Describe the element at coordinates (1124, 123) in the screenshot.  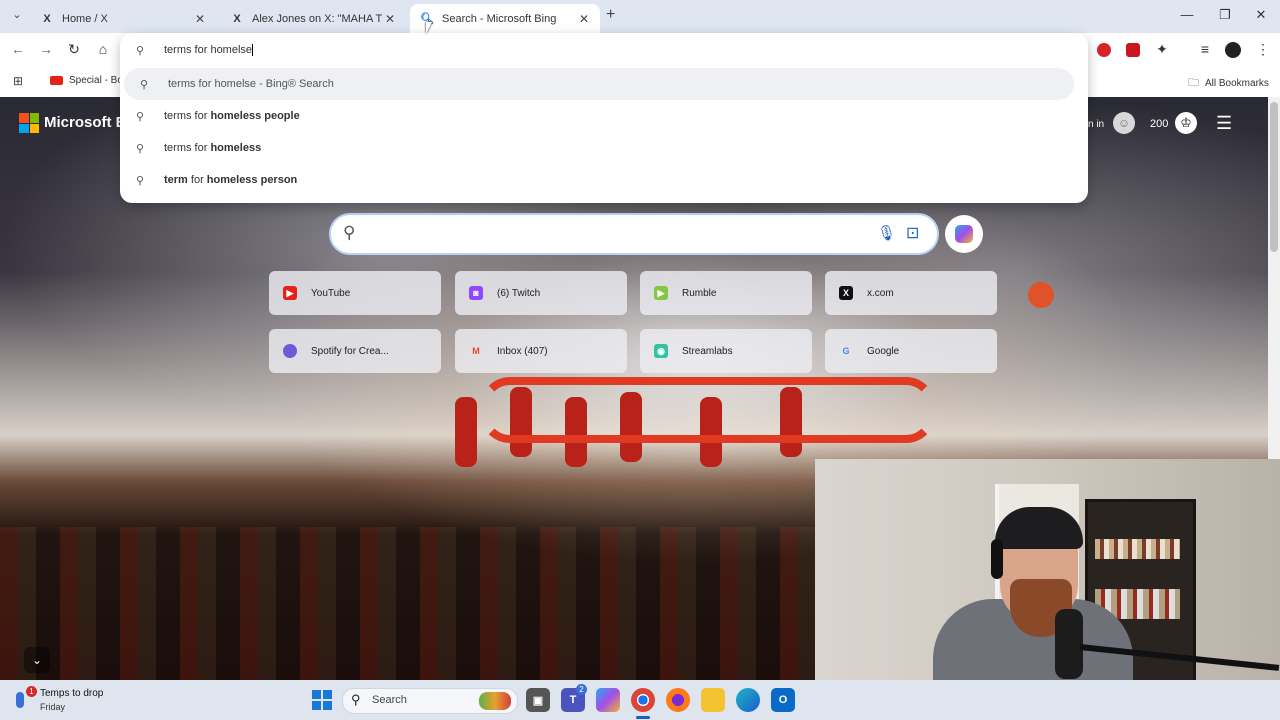
I see `user-avatar-icon: ☺` at that location.